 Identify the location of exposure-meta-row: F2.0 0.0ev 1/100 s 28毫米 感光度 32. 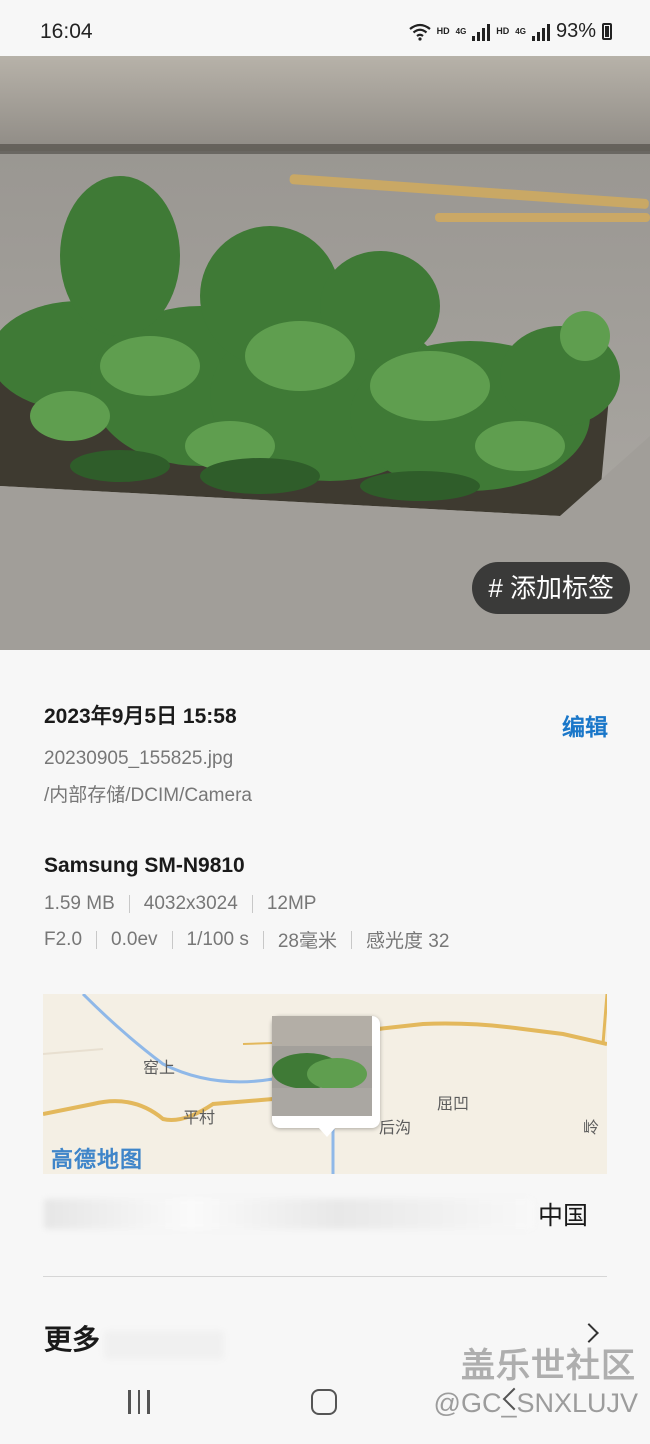
(246, 939).